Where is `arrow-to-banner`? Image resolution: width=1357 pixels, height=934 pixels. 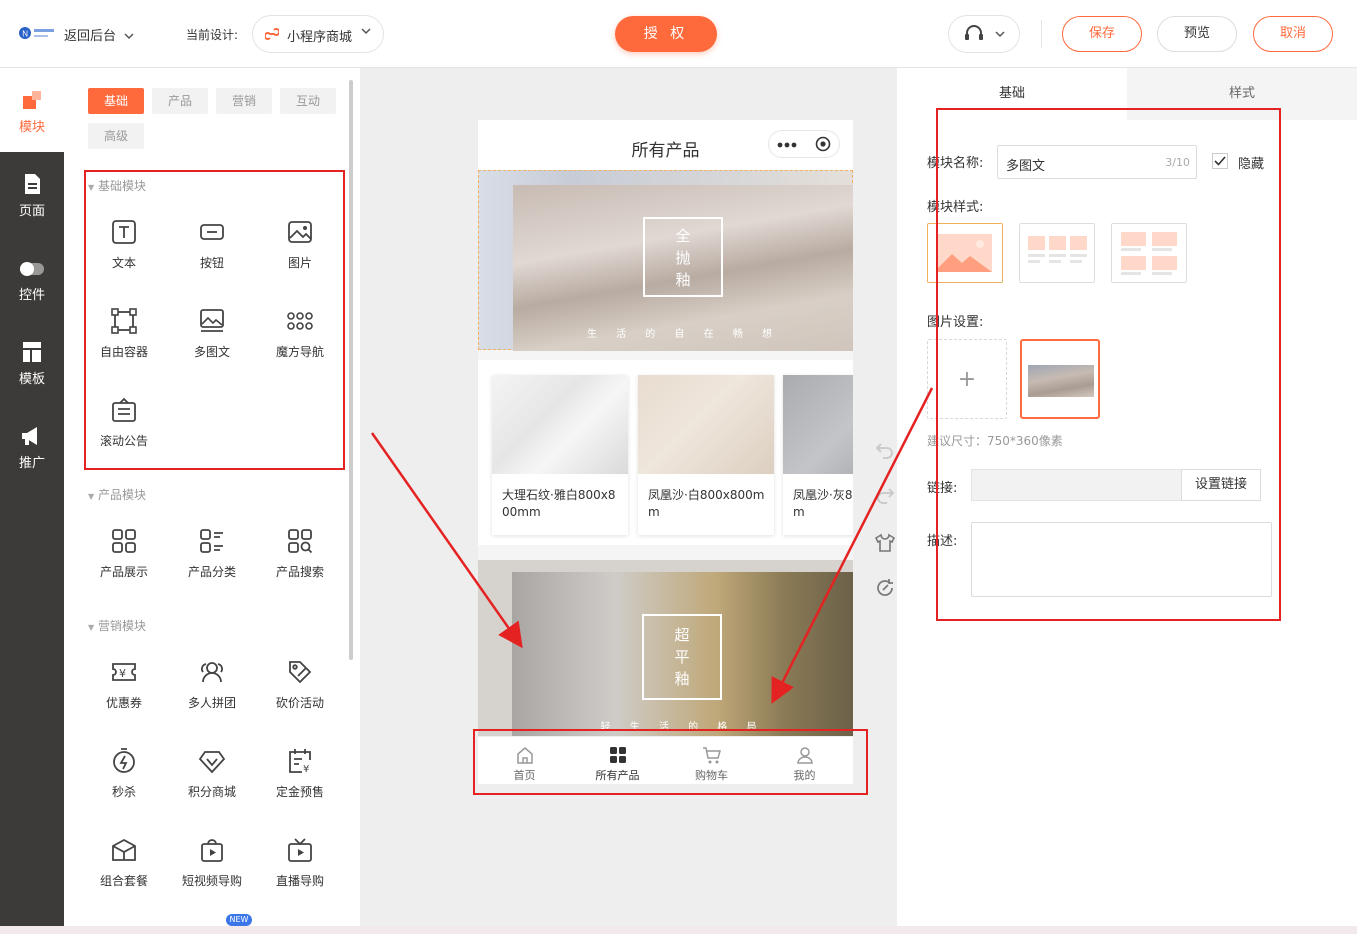 arrow-to-banner is located at coordinates (446, 540).